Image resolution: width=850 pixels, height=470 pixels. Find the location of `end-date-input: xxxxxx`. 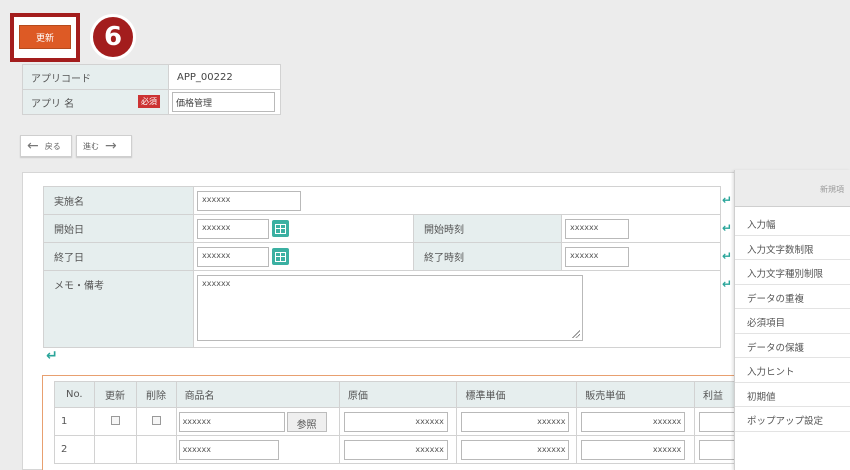

end-date-input: xxxxxx is located at coordinates (233, 256).